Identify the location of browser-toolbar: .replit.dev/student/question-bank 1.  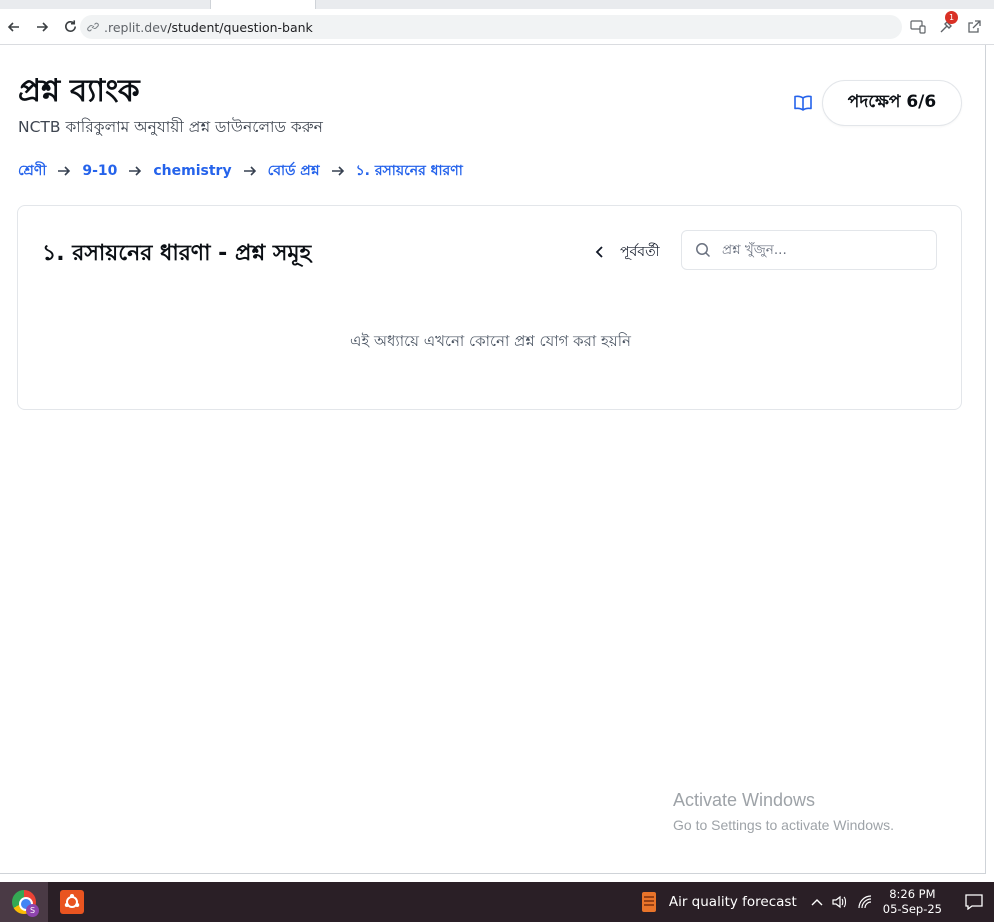
(497, 27).